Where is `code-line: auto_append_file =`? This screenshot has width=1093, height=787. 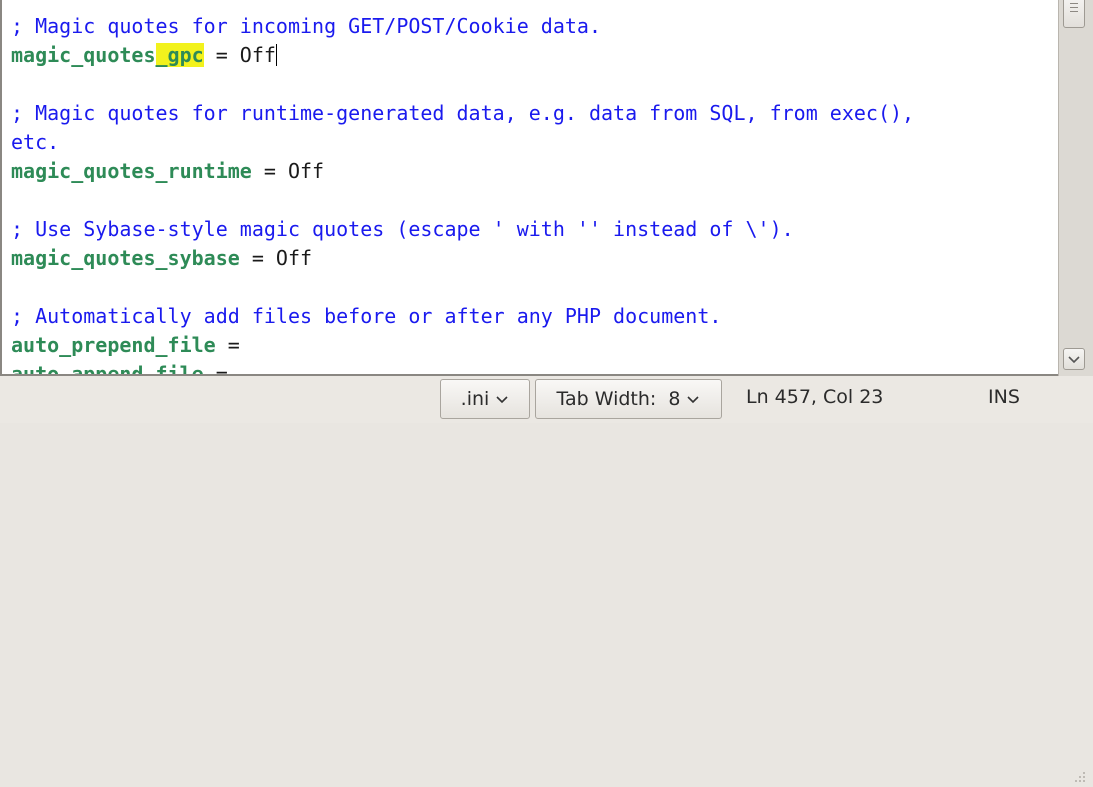 code-line: auto_append_file = is located at coordinates (462, 368).